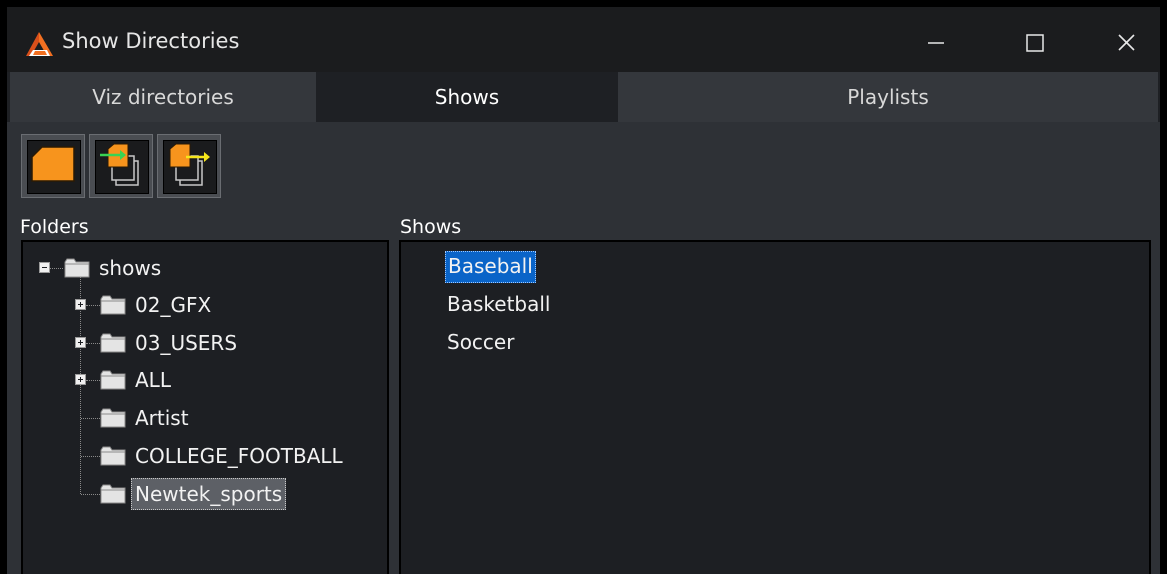 The height and width of the screenshot is (574, 1167). Describe the element at coordinates (173, 305) in the screenshot. I see `tree-item-label: 02_GFX` at that location.